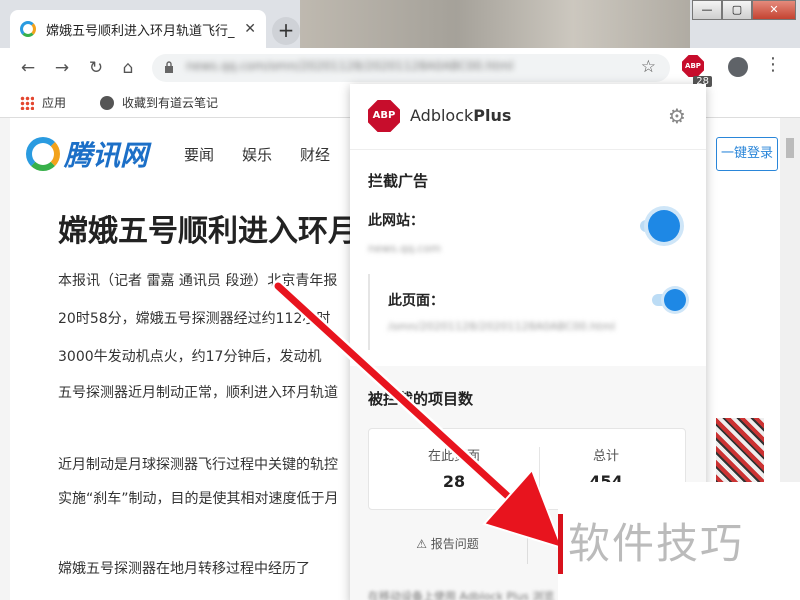 This screenshot has width=800, height=600. Describe the element at coordinates (27, 102) in the screenshot. I see `apps-grid-icon` at that location.